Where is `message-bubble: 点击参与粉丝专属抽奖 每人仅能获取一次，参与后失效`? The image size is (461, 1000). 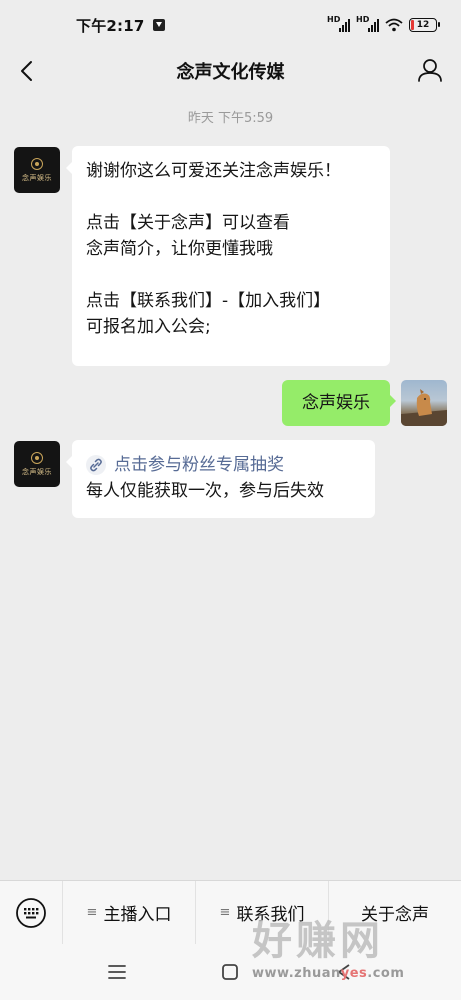
message-bubble: 点击参与粉丝专属抽奖 每人仅能获取一次，参与后失效 is located at coordinates (220, 479).